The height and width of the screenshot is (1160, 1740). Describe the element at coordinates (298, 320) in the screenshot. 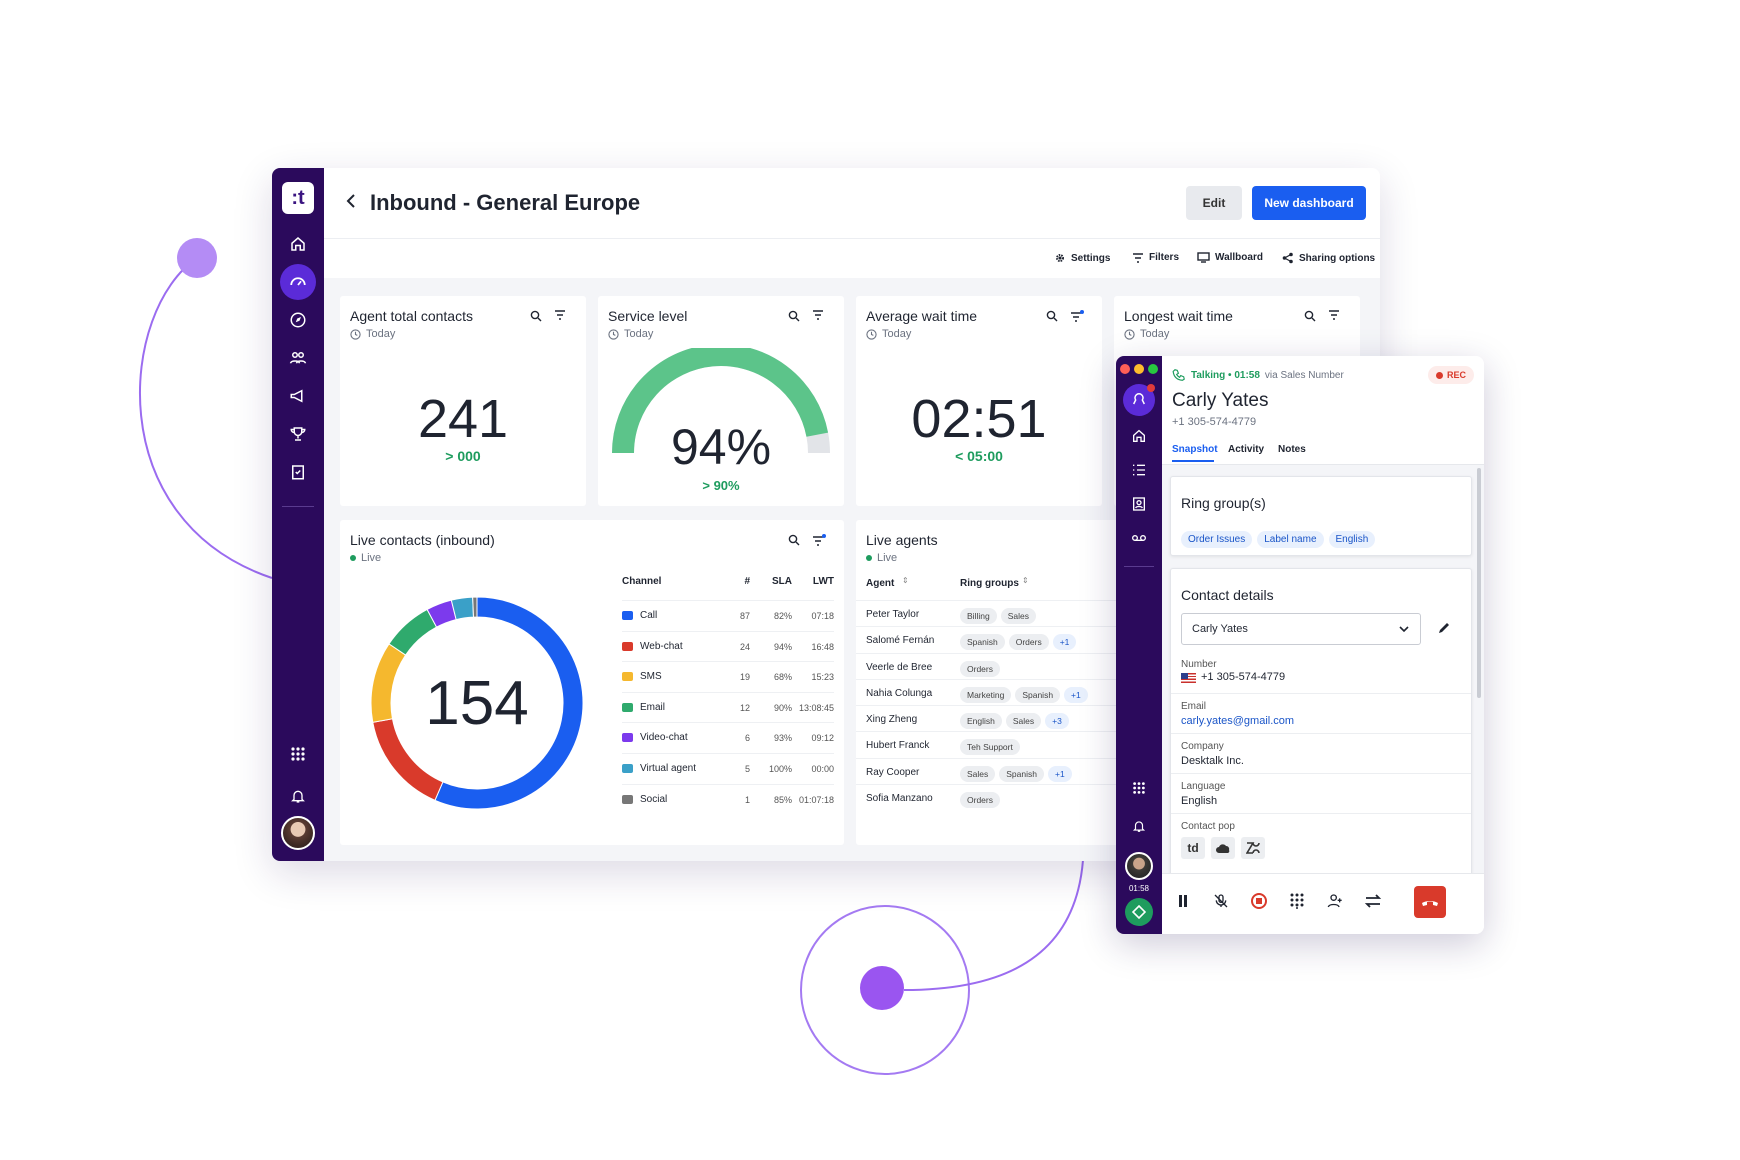

I see `compass-icon` at that location.